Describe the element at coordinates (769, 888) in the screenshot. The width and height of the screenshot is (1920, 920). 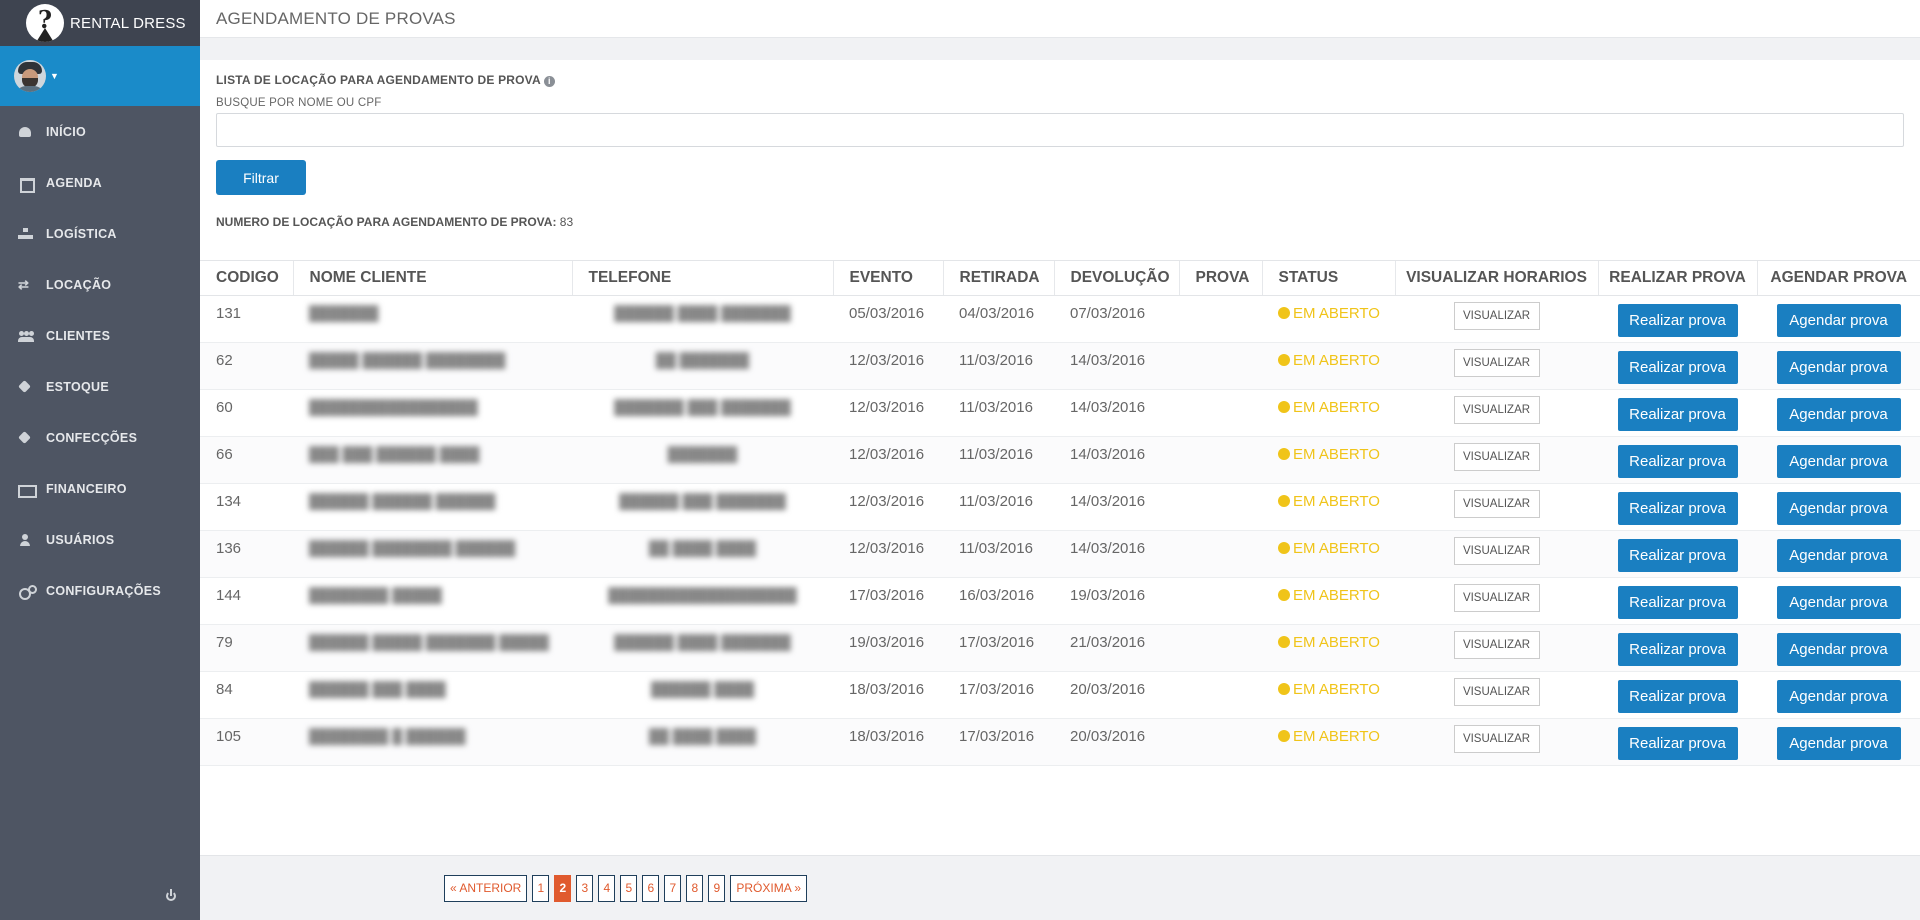
I see `pagination-next: PRÓXIMA »` at that location.